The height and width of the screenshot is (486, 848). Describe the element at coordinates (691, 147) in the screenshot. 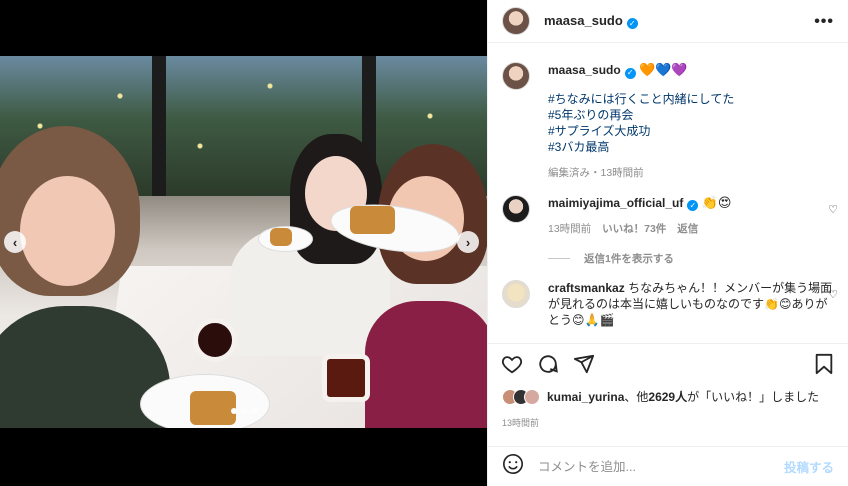

I see `hashtag-link: #3バカ最高` at that location.